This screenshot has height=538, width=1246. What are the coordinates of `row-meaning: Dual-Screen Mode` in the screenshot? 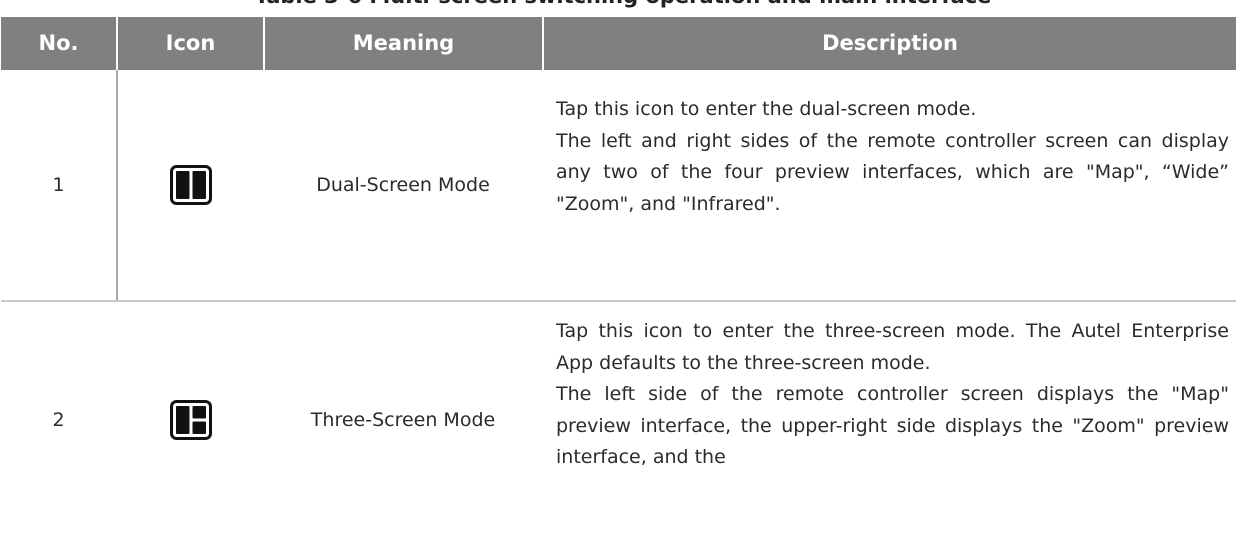 It's located at (403, 185).